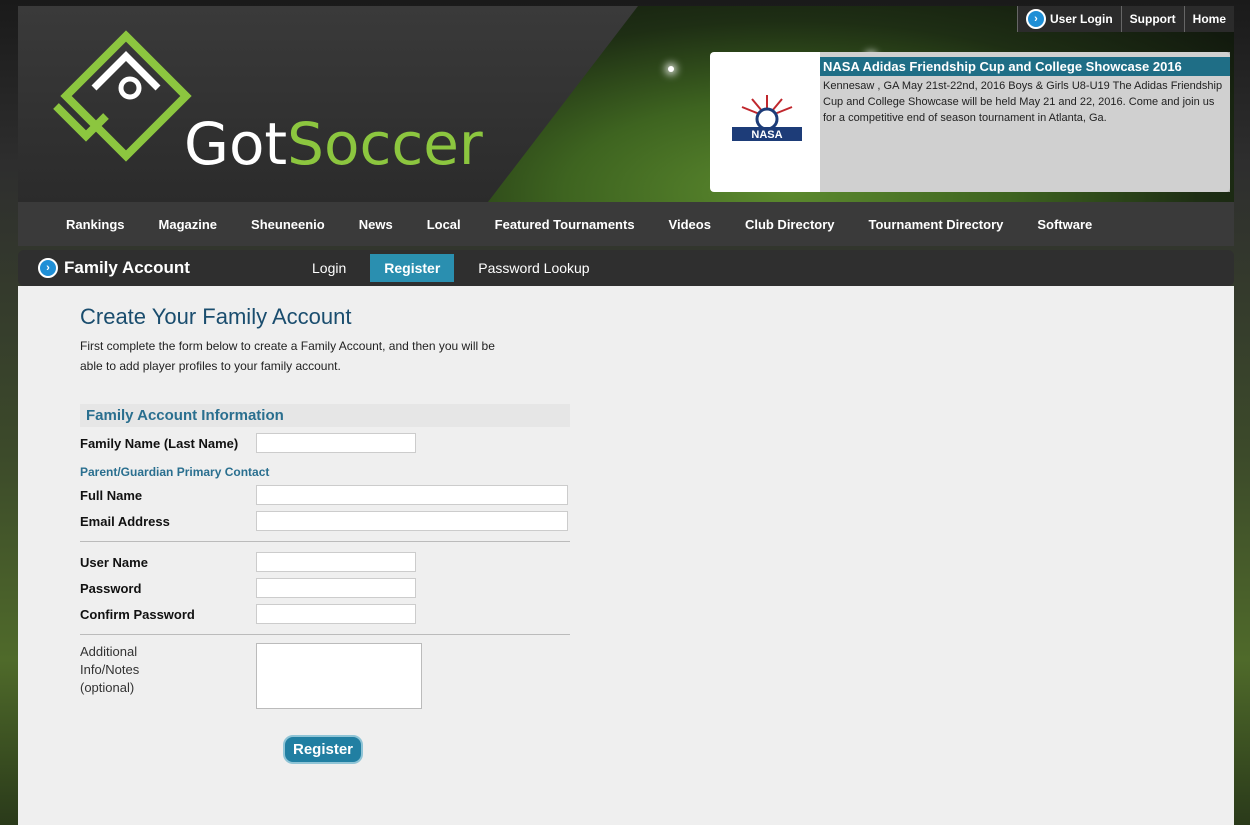 The image size is (1250, 825). I want to click on nav-local: Local, so click(444, 224).